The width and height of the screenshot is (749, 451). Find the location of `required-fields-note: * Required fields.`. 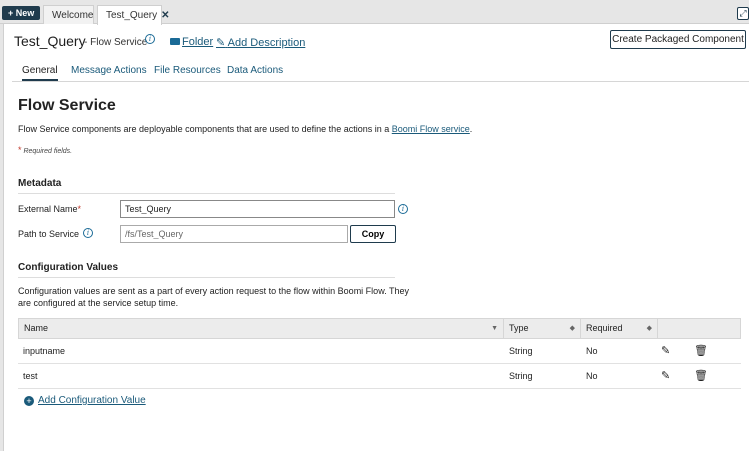

required-fields-note: * Required fields. is located at coordinates (45, 150).